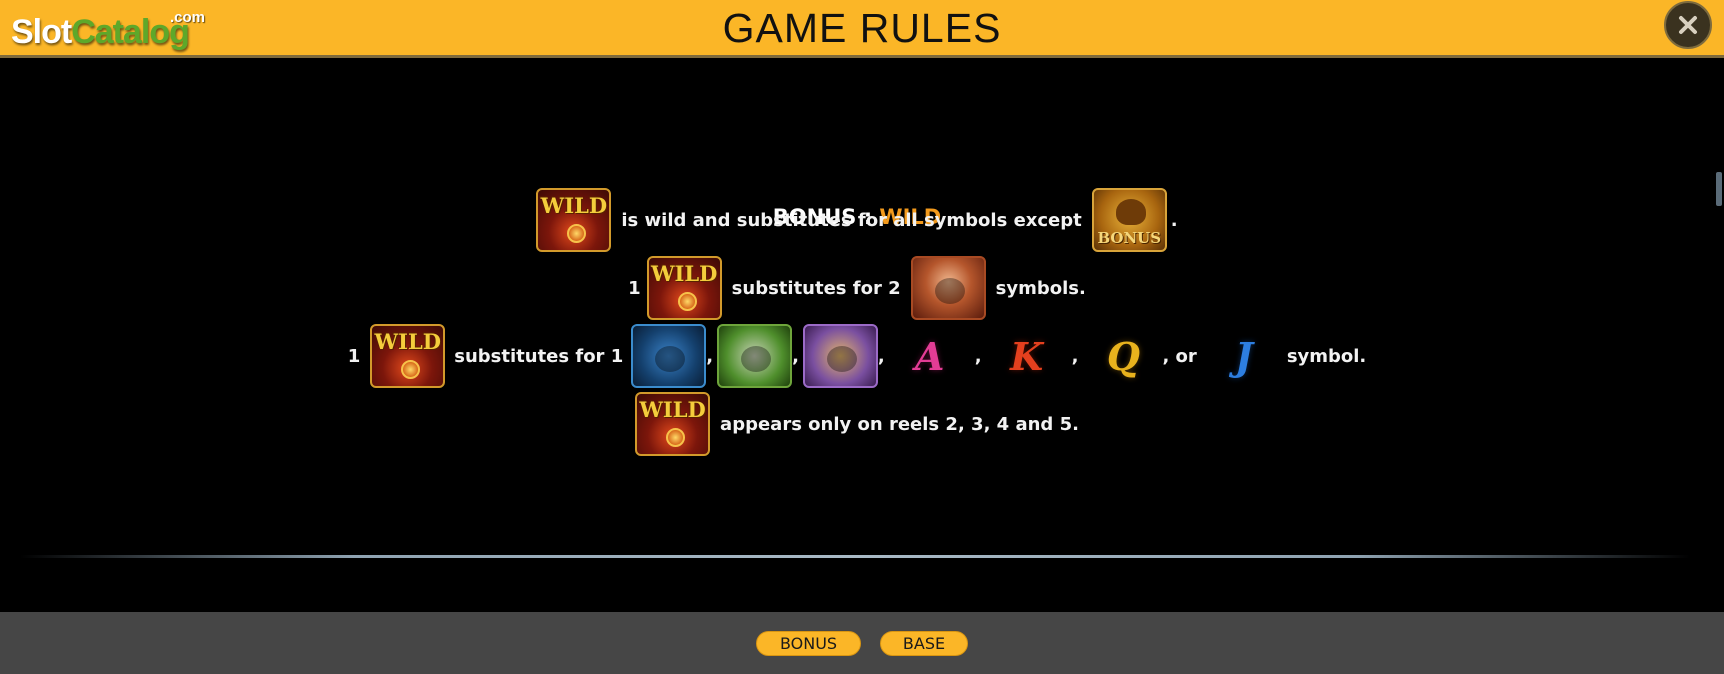  Describe the element at coordinates (924, 643) in the screenshot. I see `tab-base: BASE` at that location.